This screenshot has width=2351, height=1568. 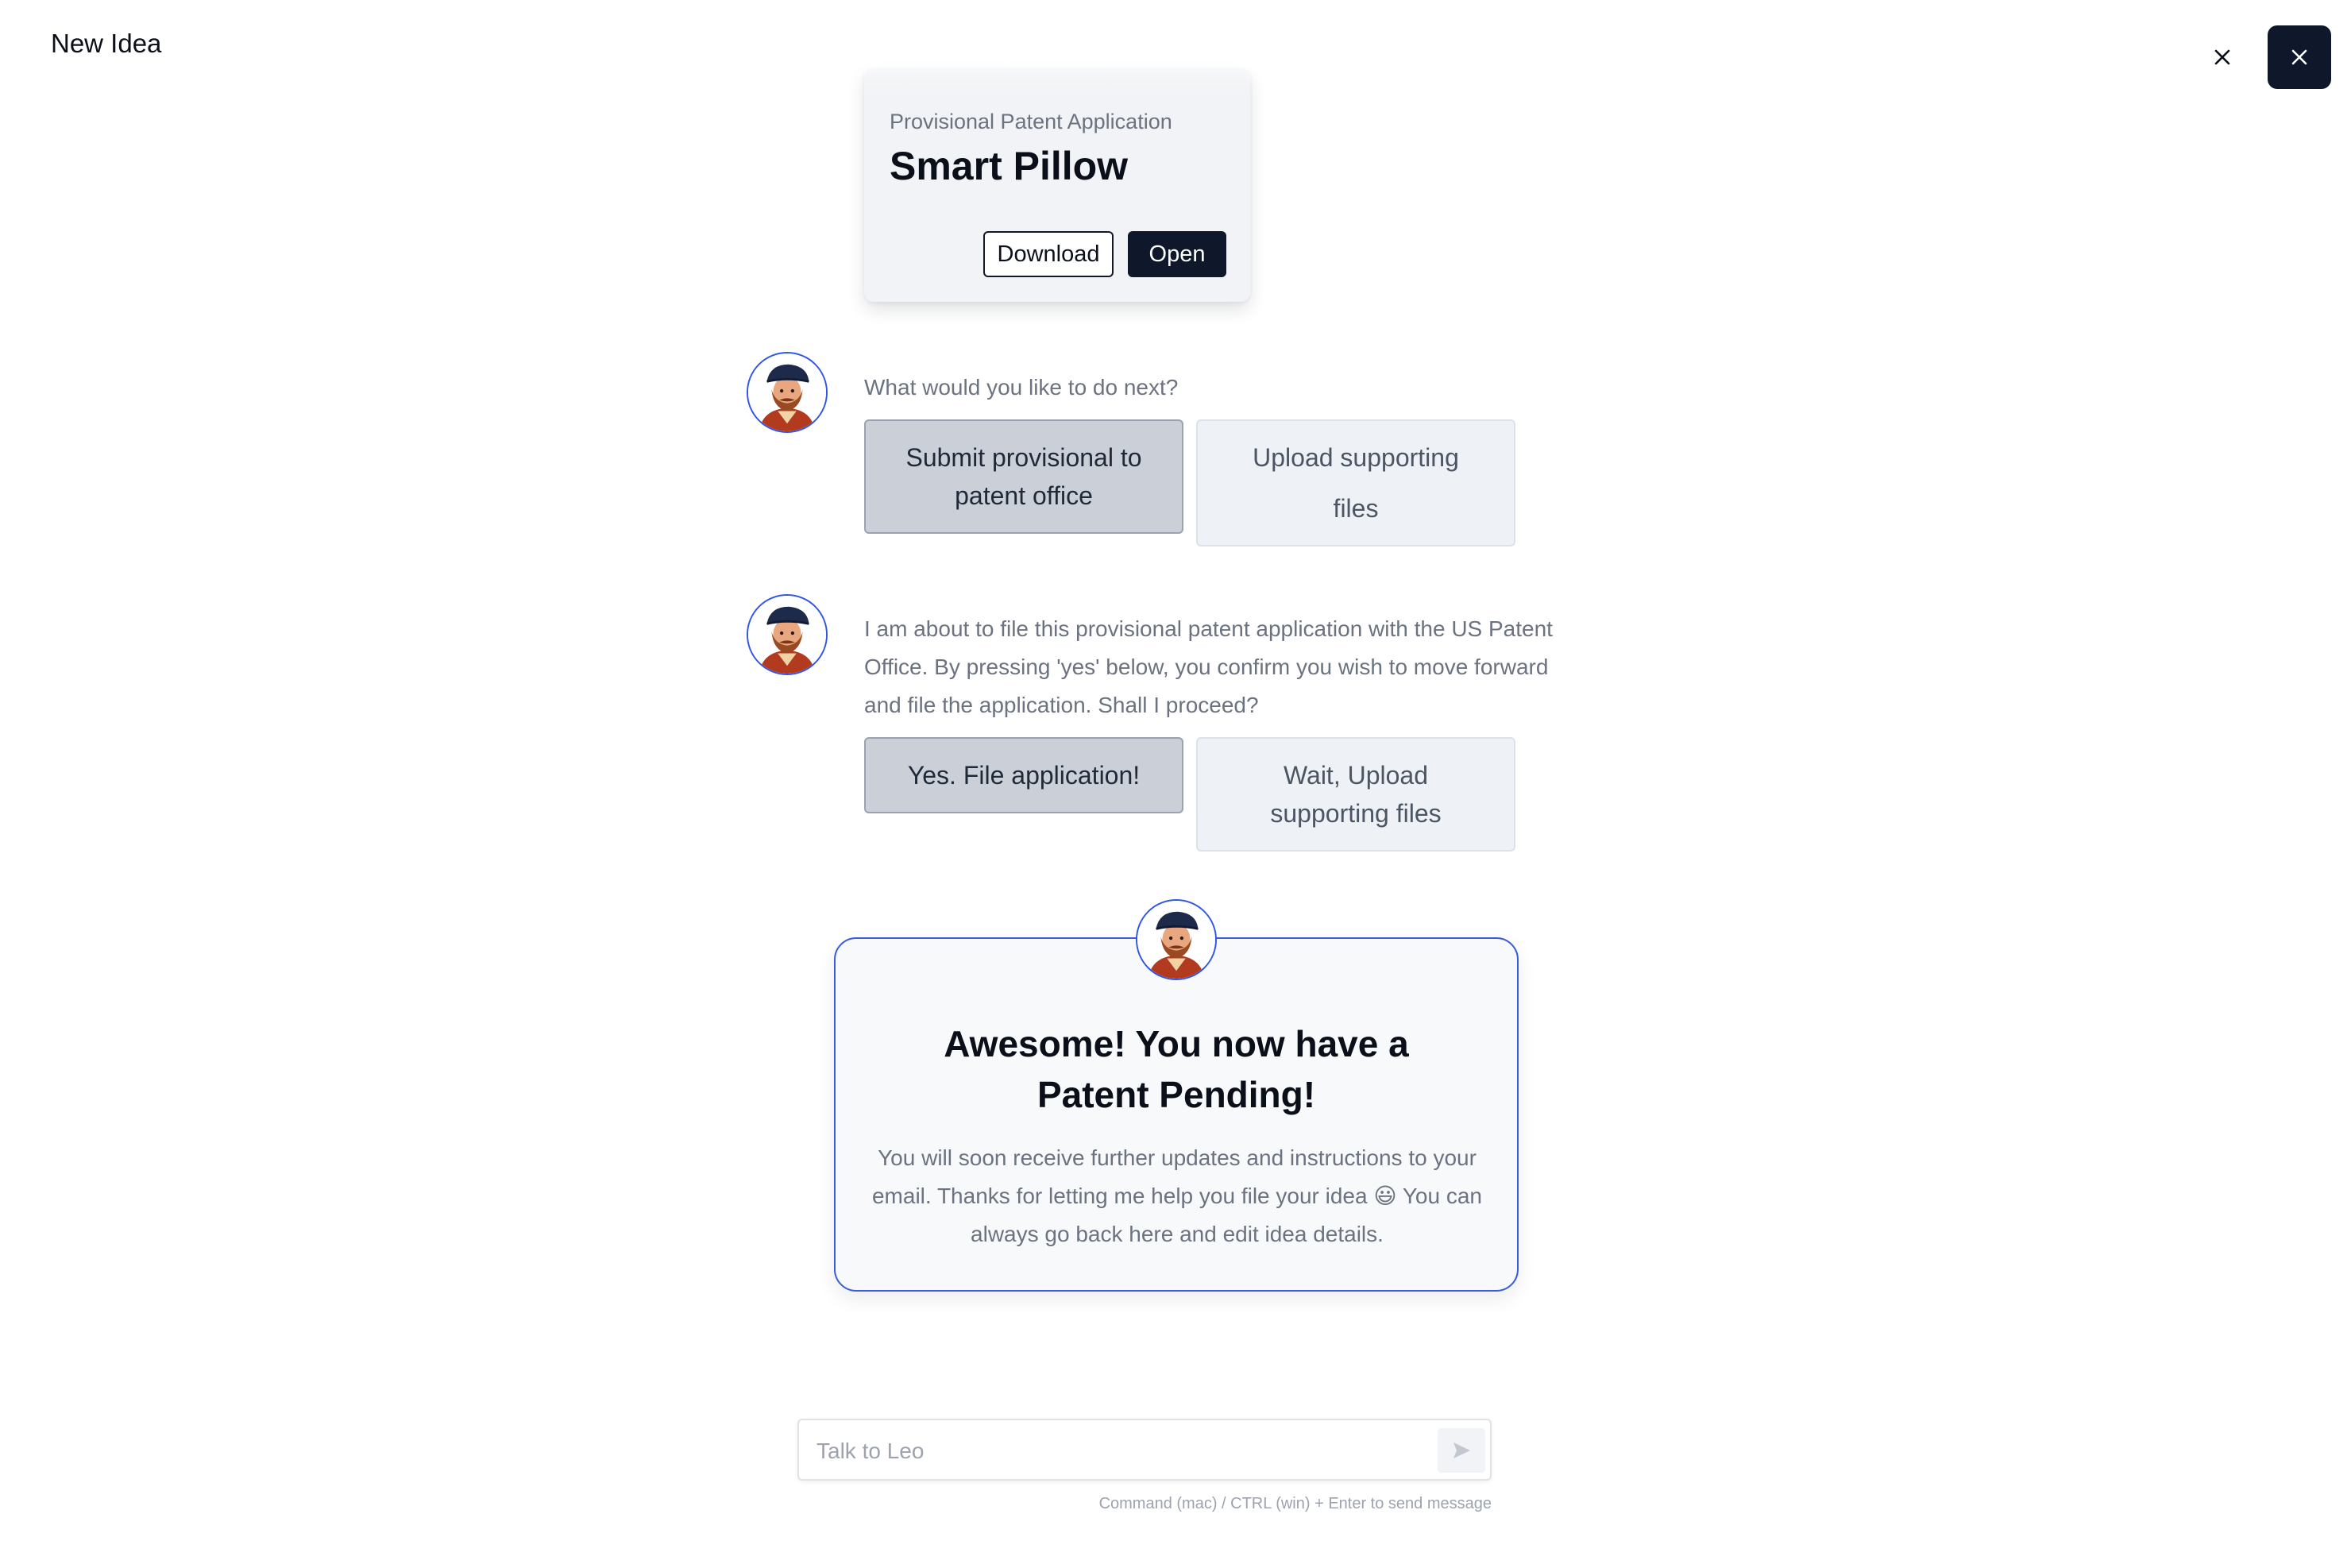 What do you see at coordinates (1048, 254) in the screenshot?
I see `download-button: Download` at bounding box center [1048, 254].